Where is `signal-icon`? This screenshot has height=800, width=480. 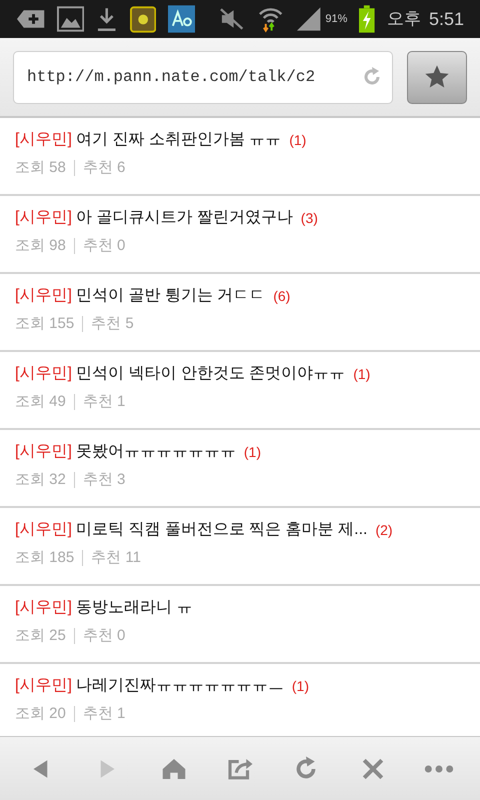 signal-icon is located at coordinates (309, 19).